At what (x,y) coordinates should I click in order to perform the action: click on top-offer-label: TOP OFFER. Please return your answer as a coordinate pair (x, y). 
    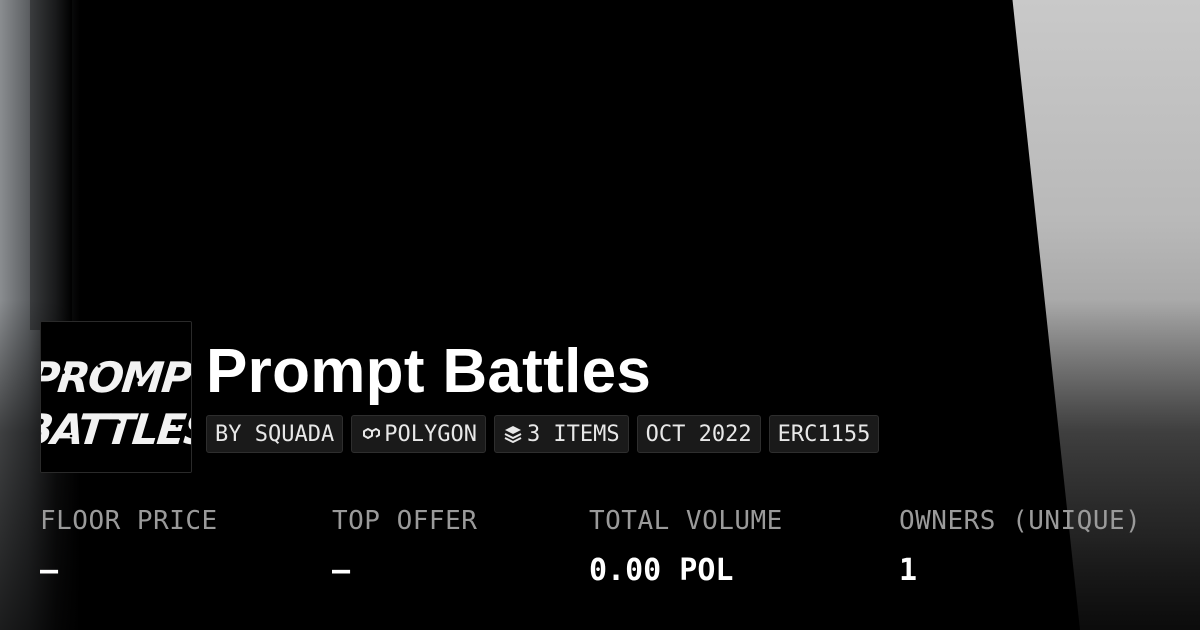
    Looking at the image, I should click on (405, 521).